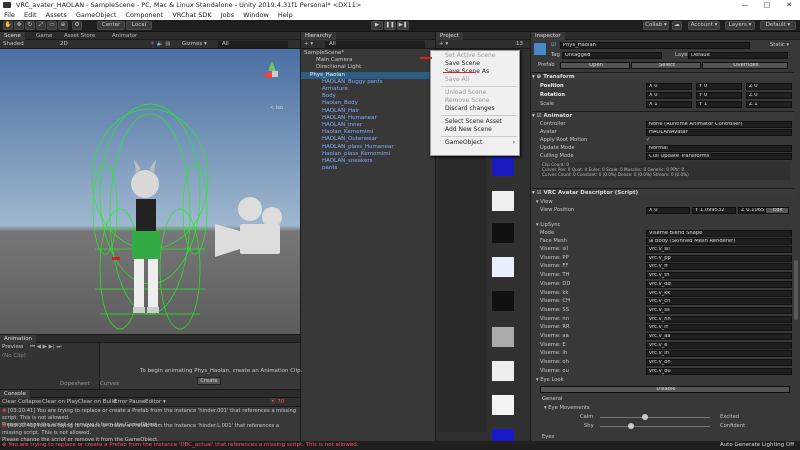 The width and height of the screenshot is (800, 450). What do you see at coordinates (719, 104) in the screenshot?
I see `transform-y-field: Y 1` at bounding box center [719, 104].